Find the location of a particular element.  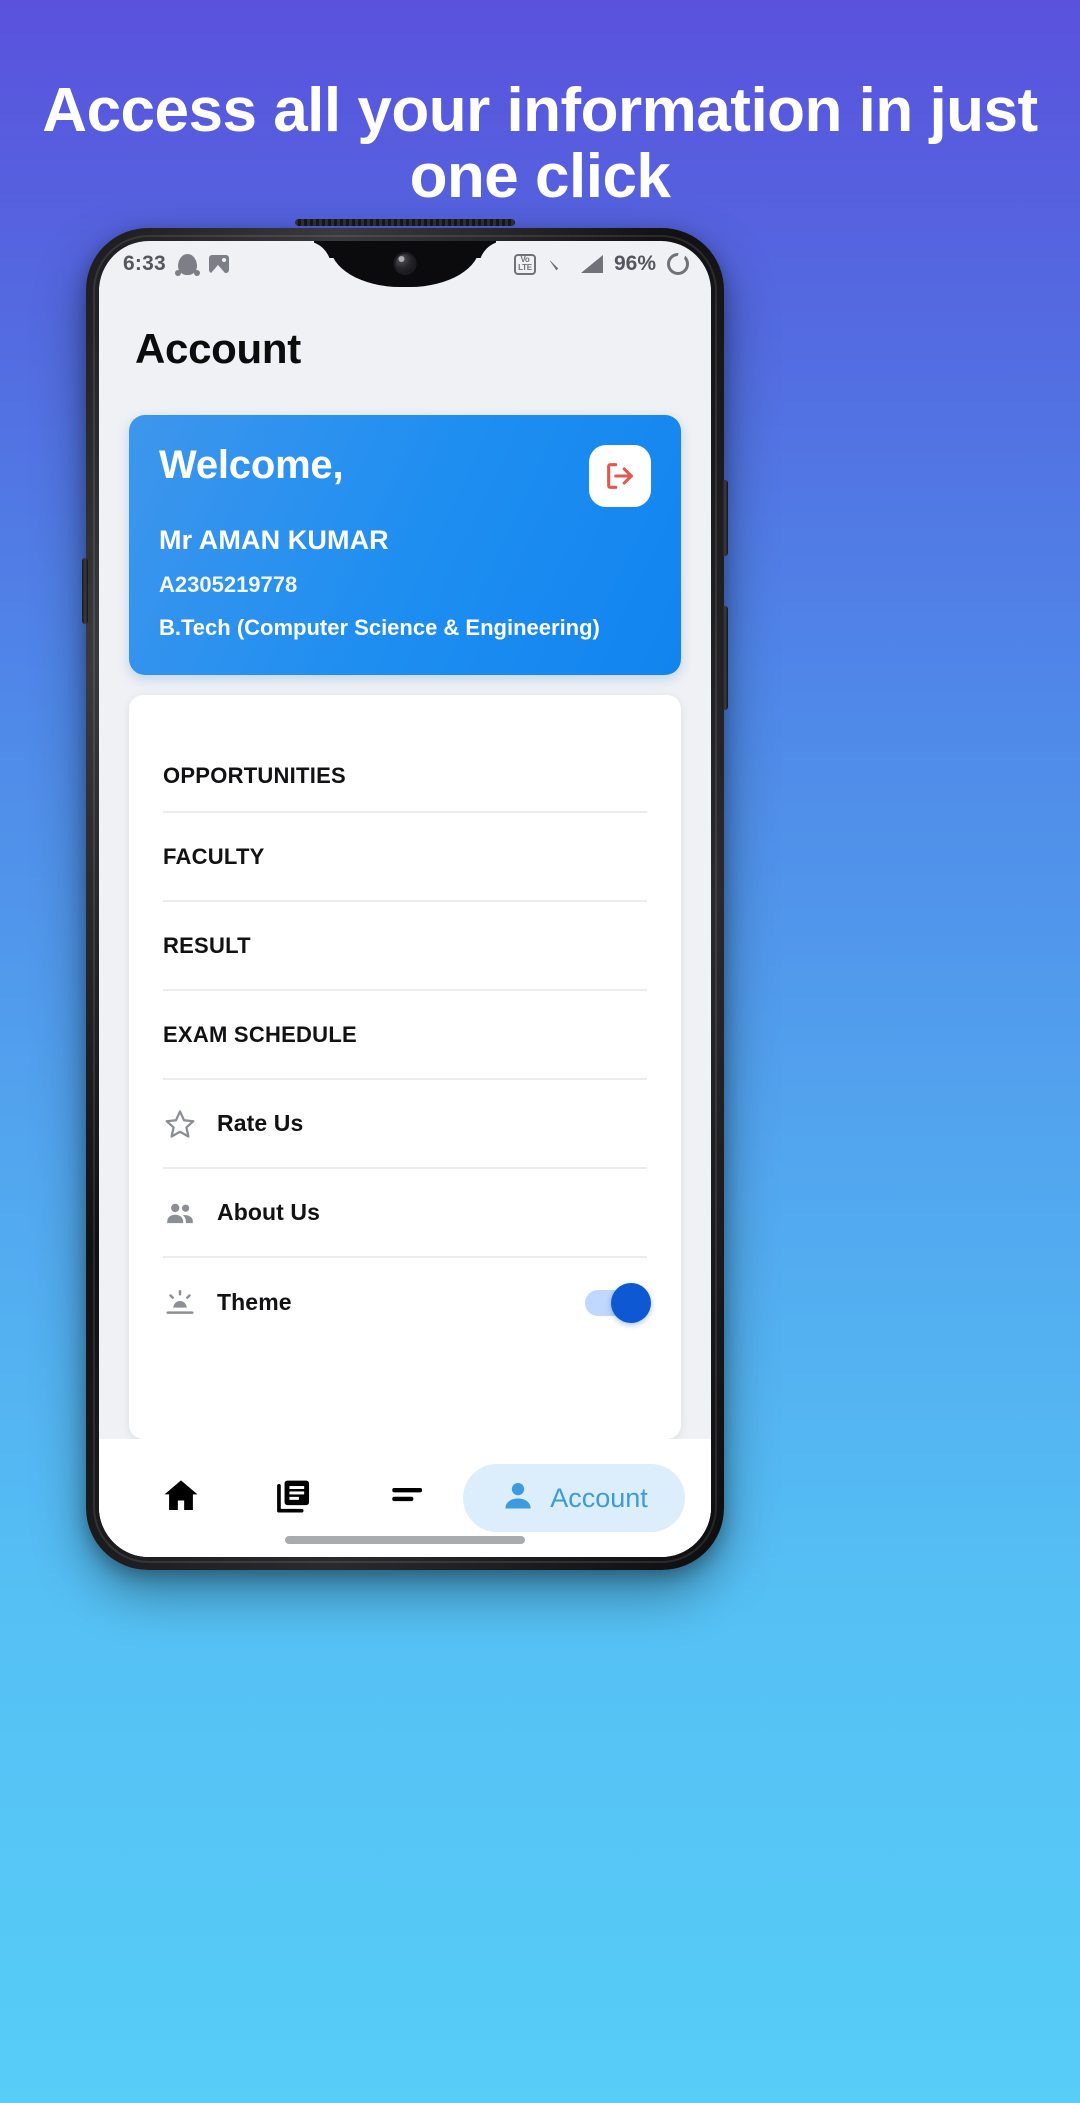

earpiece-speaker is located at coordinates (405, 222).